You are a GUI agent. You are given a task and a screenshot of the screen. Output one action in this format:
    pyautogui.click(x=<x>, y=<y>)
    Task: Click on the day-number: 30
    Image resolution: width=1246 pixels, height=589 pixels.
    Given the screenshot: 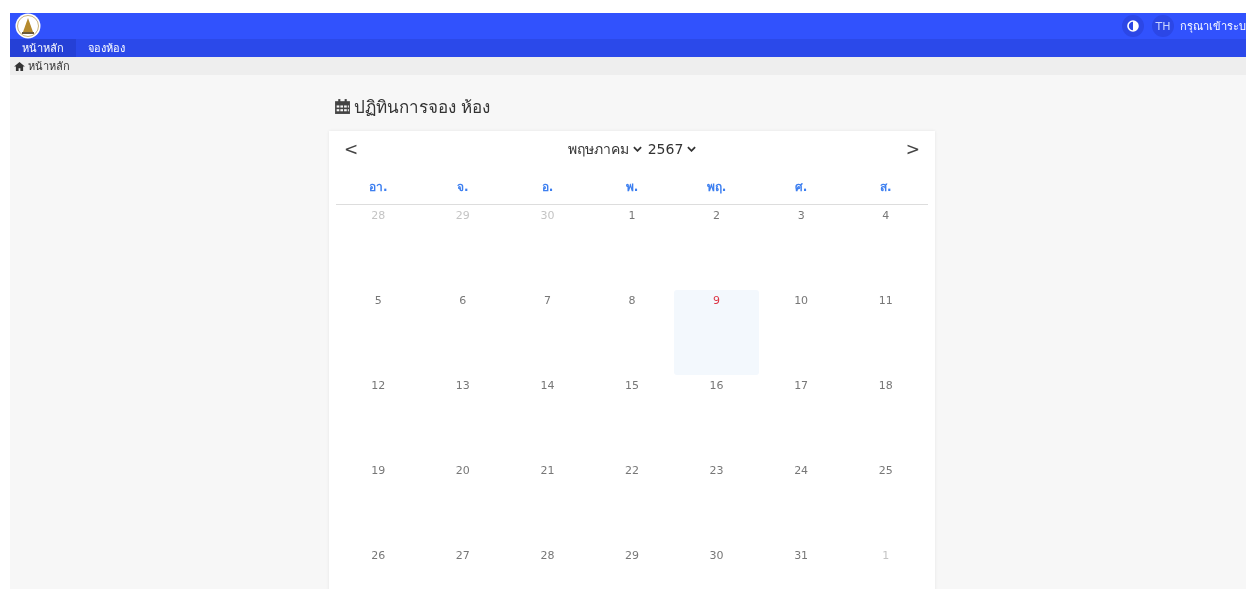 What is the action you would take?
    pyautogui.click(x=716, y=556)
    